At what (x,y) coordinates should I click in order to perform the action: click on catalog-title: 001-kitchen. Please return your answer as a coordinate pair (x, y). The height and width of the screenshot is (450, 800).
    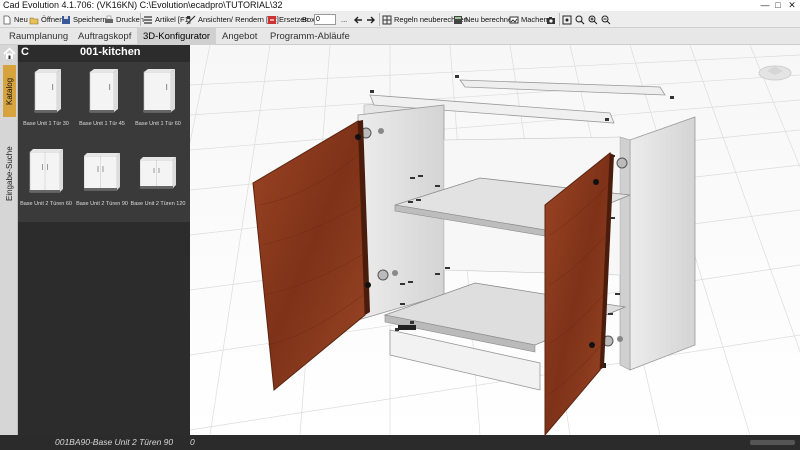
    Looking at the image, I should click on (110, 52).